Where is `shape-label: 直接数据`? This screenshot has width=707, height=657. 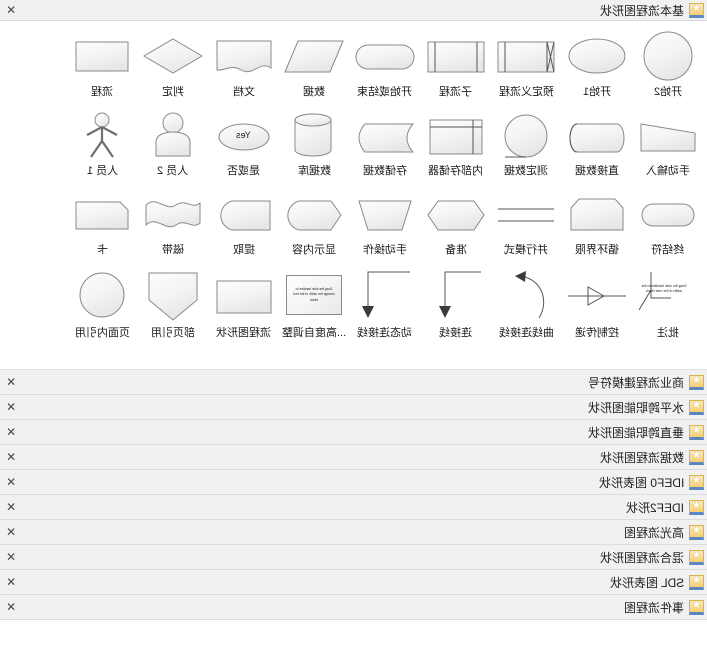 shape-label: 直接数据 is located at coordinates (596, 171).